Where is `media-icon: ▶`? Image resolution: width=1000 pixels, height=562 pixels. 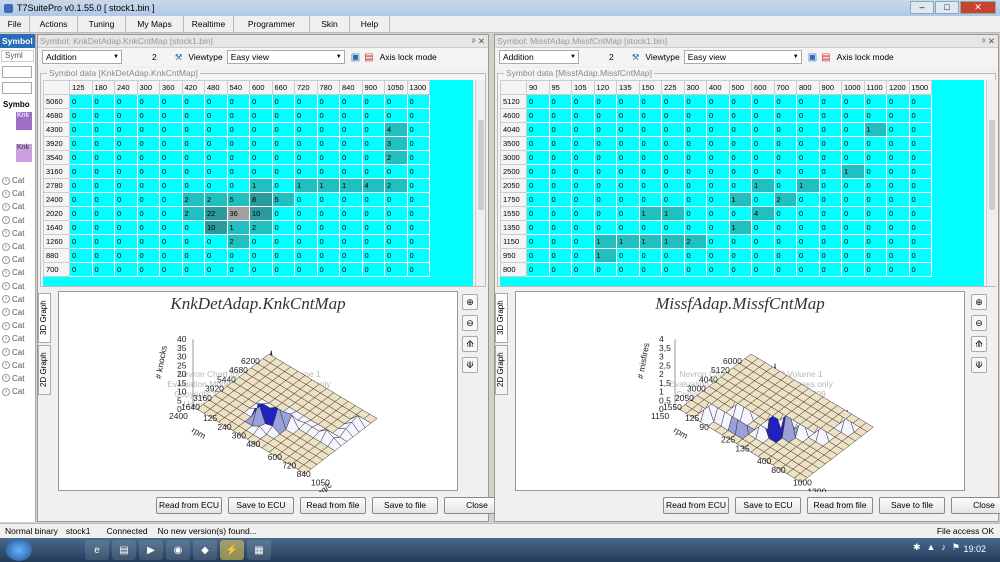
media-icon: ▶ is located at coordinates (151, 550).